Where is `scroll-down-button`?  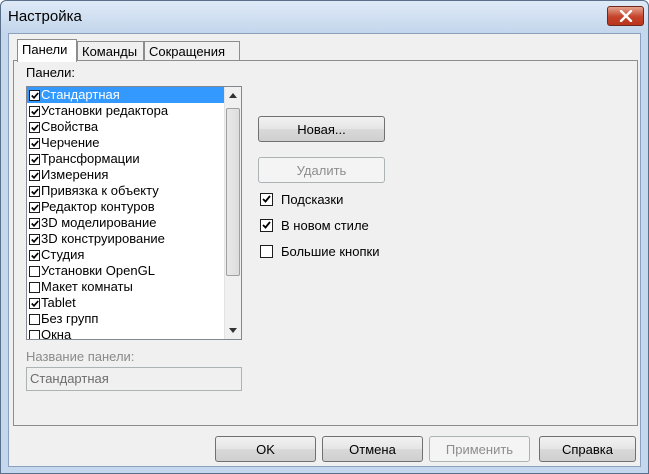
scroll-down-button is located at coordinates (233, 330).